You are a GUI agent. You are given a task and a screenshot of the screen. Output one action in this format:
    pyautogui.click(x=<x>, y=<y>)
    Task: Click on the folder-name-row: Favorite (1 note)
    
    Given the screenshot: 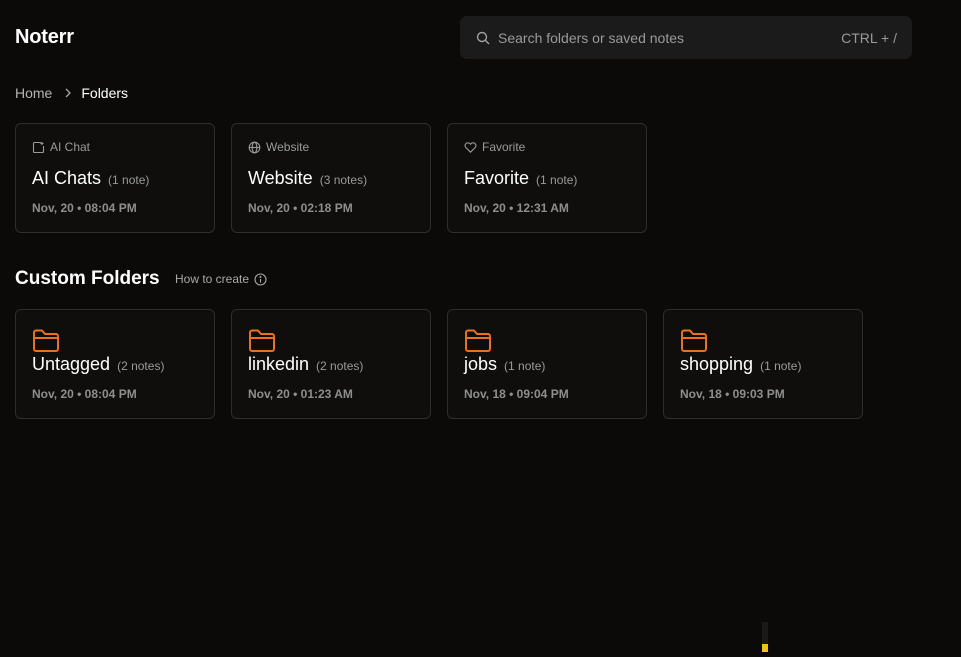 What is the action you would take?
    pyautogui.click(x=520, y=178)
    